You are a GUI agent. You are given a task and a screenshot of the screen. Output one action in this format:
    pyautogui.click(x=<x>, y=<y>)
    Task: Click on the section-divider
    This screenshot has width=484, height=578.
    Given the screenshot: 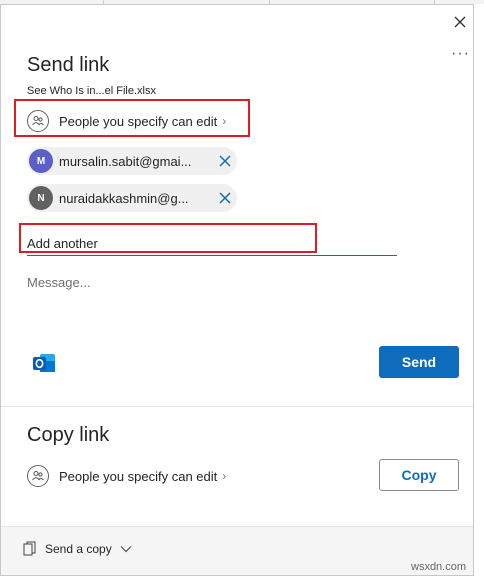 What is the action you would take?
    pyautogui.click(x=237, y=406)
    